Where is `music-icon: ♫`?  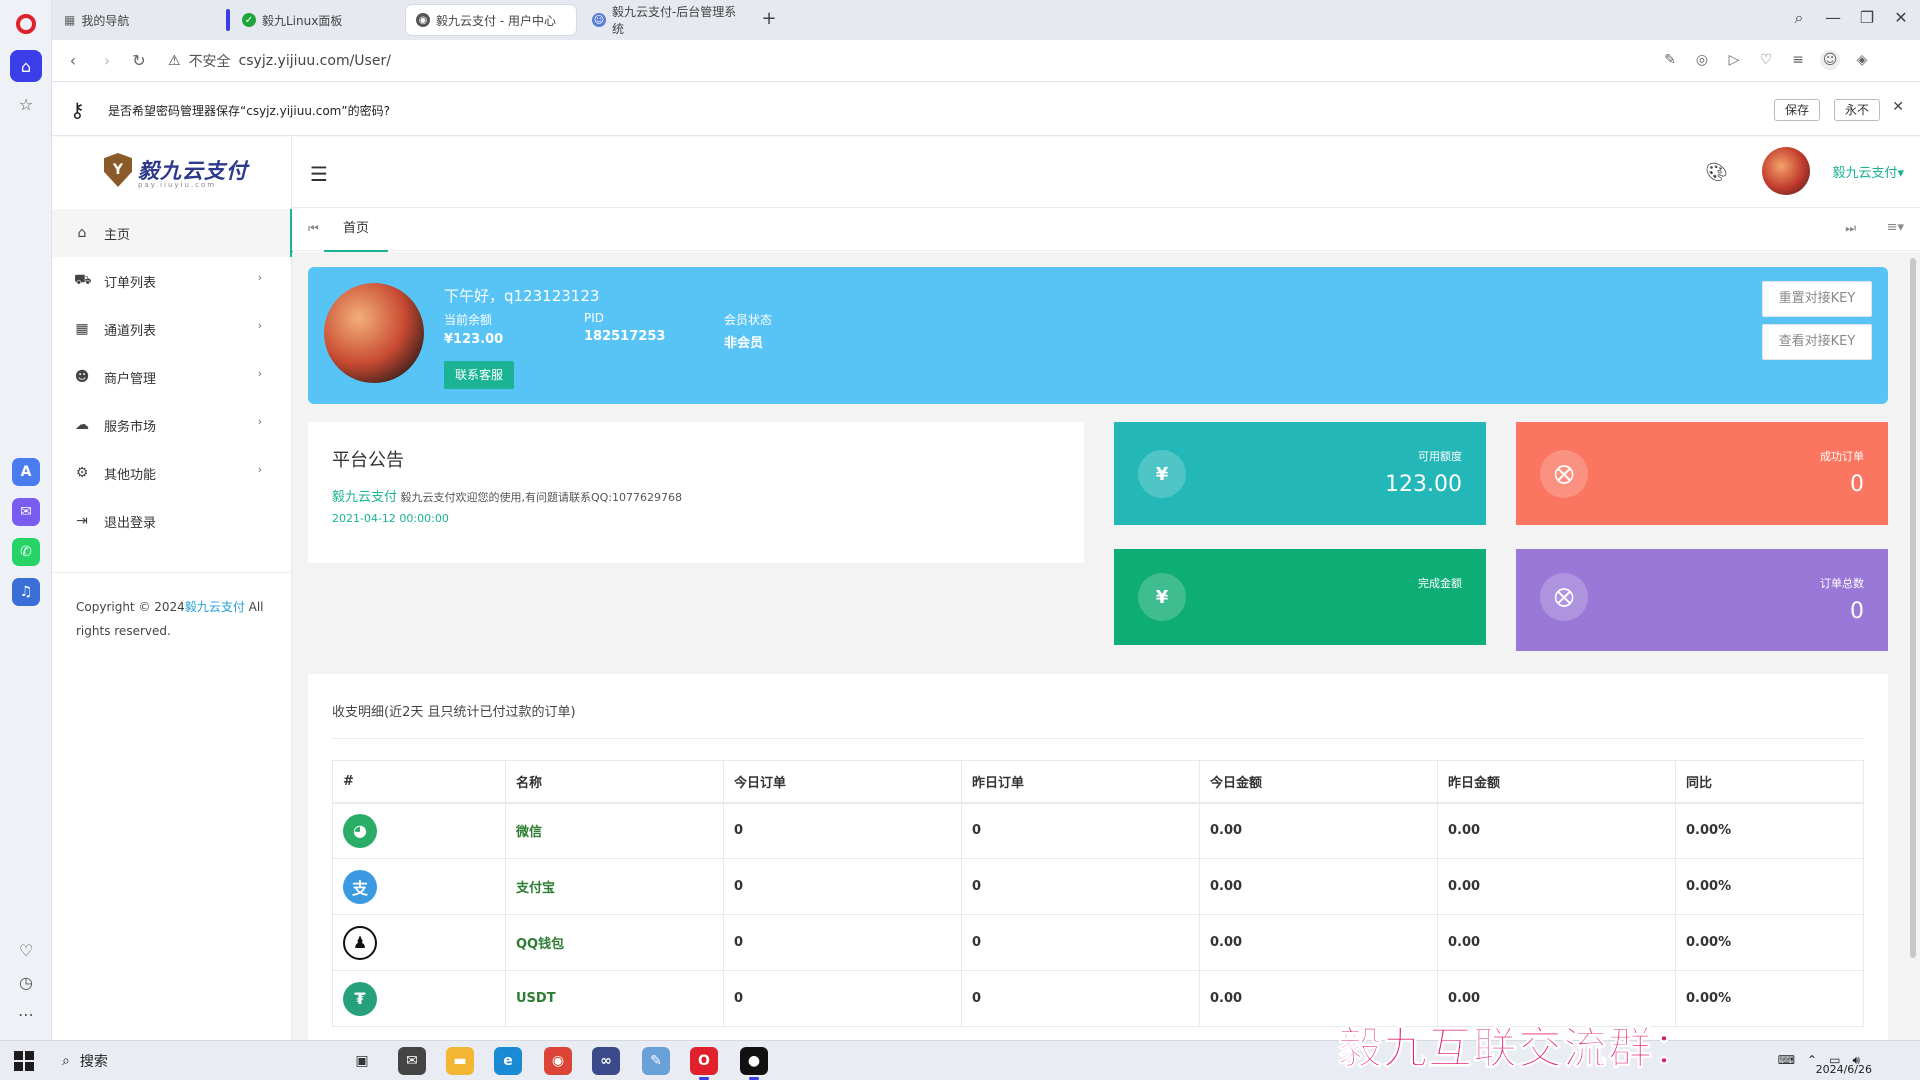 music-icon: ♫ is located at coordinates (26, 592).